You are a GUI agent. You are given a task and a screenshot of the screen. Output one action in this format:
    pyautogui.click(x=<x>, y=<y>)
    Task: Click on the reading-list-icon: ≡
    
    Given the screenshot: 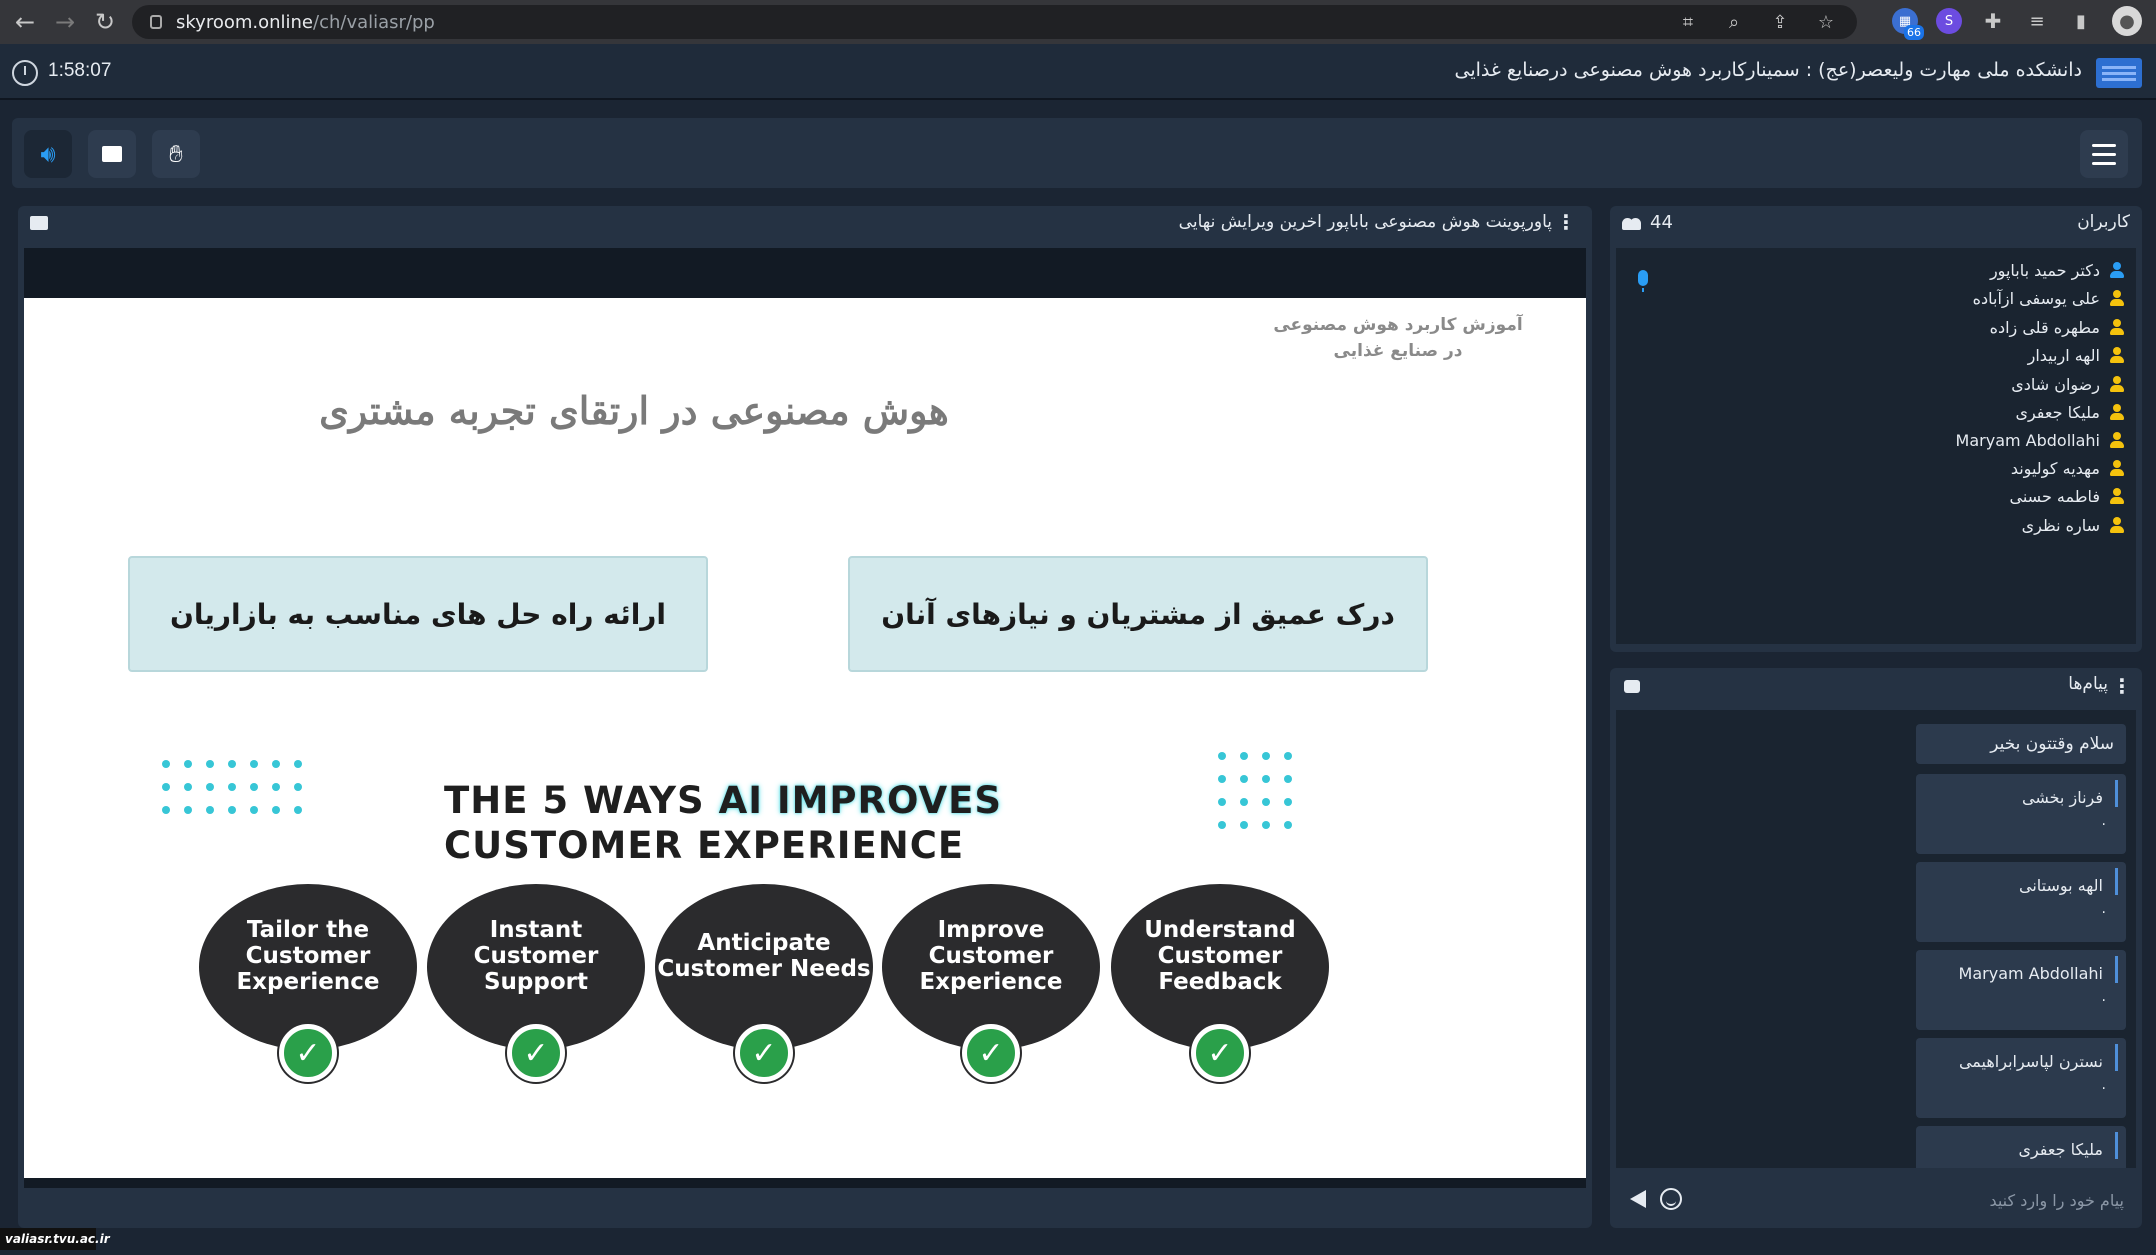 What is the action you would take?
    pyautogui.click(x=2037, y=21)
    